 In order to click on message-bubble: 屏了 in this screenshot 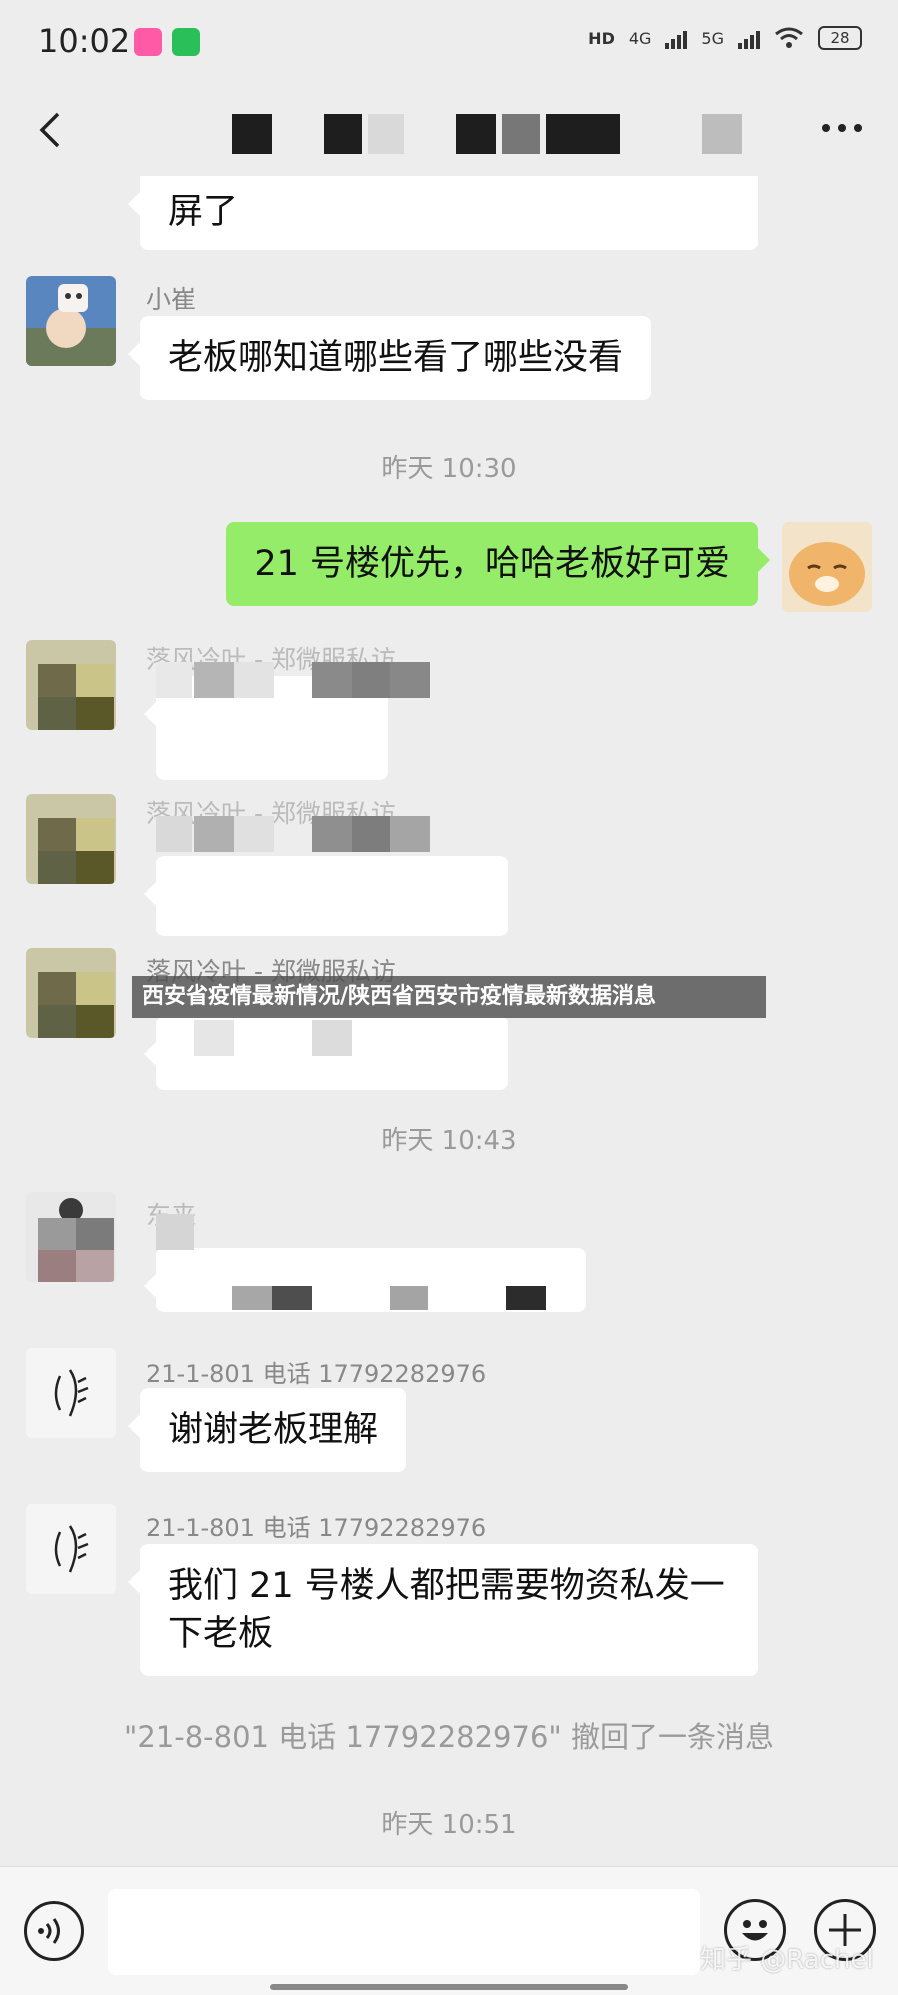, I will do `click(443, 213)`.